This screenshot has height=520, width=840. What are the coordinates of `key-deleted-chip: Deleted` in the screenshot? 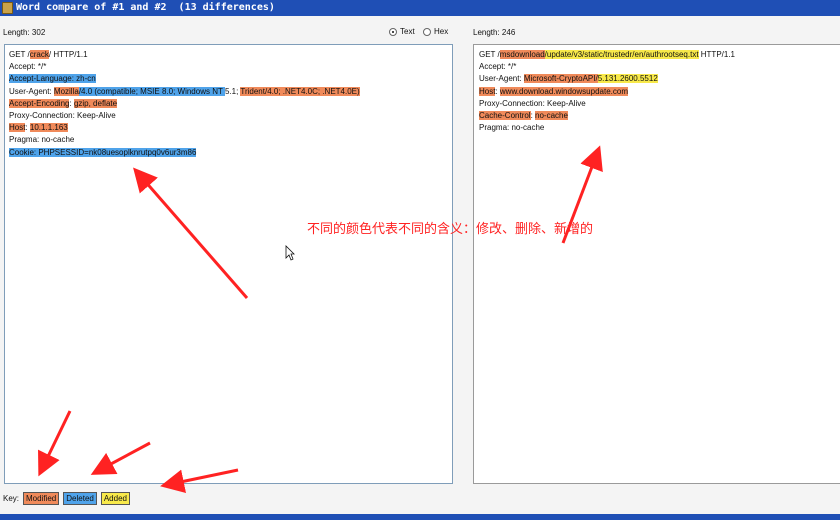 It's located at (80, 498).